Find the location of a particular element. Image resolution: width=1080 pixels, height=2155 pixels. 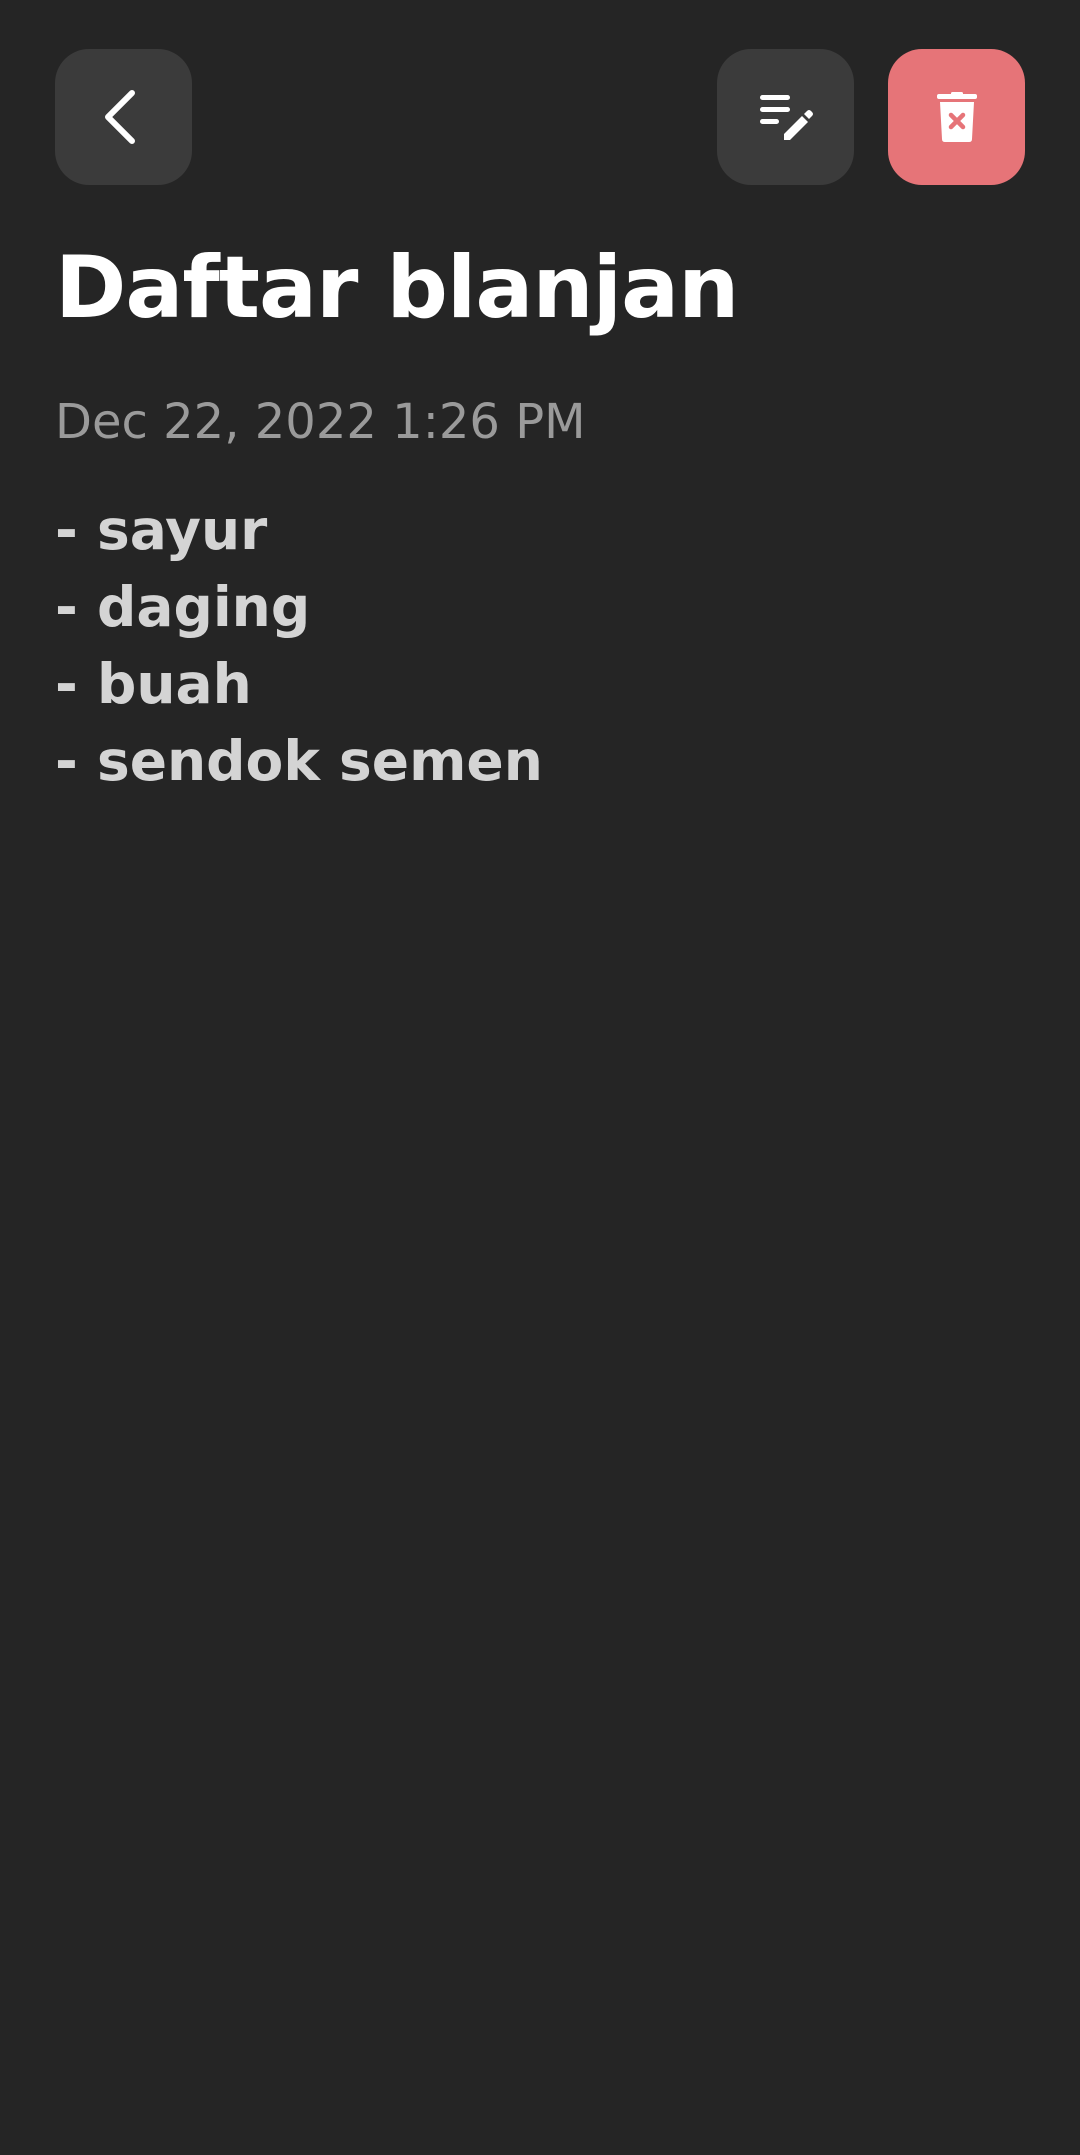

note-title: Daftar blanjan is located at coordinates (397, 288).